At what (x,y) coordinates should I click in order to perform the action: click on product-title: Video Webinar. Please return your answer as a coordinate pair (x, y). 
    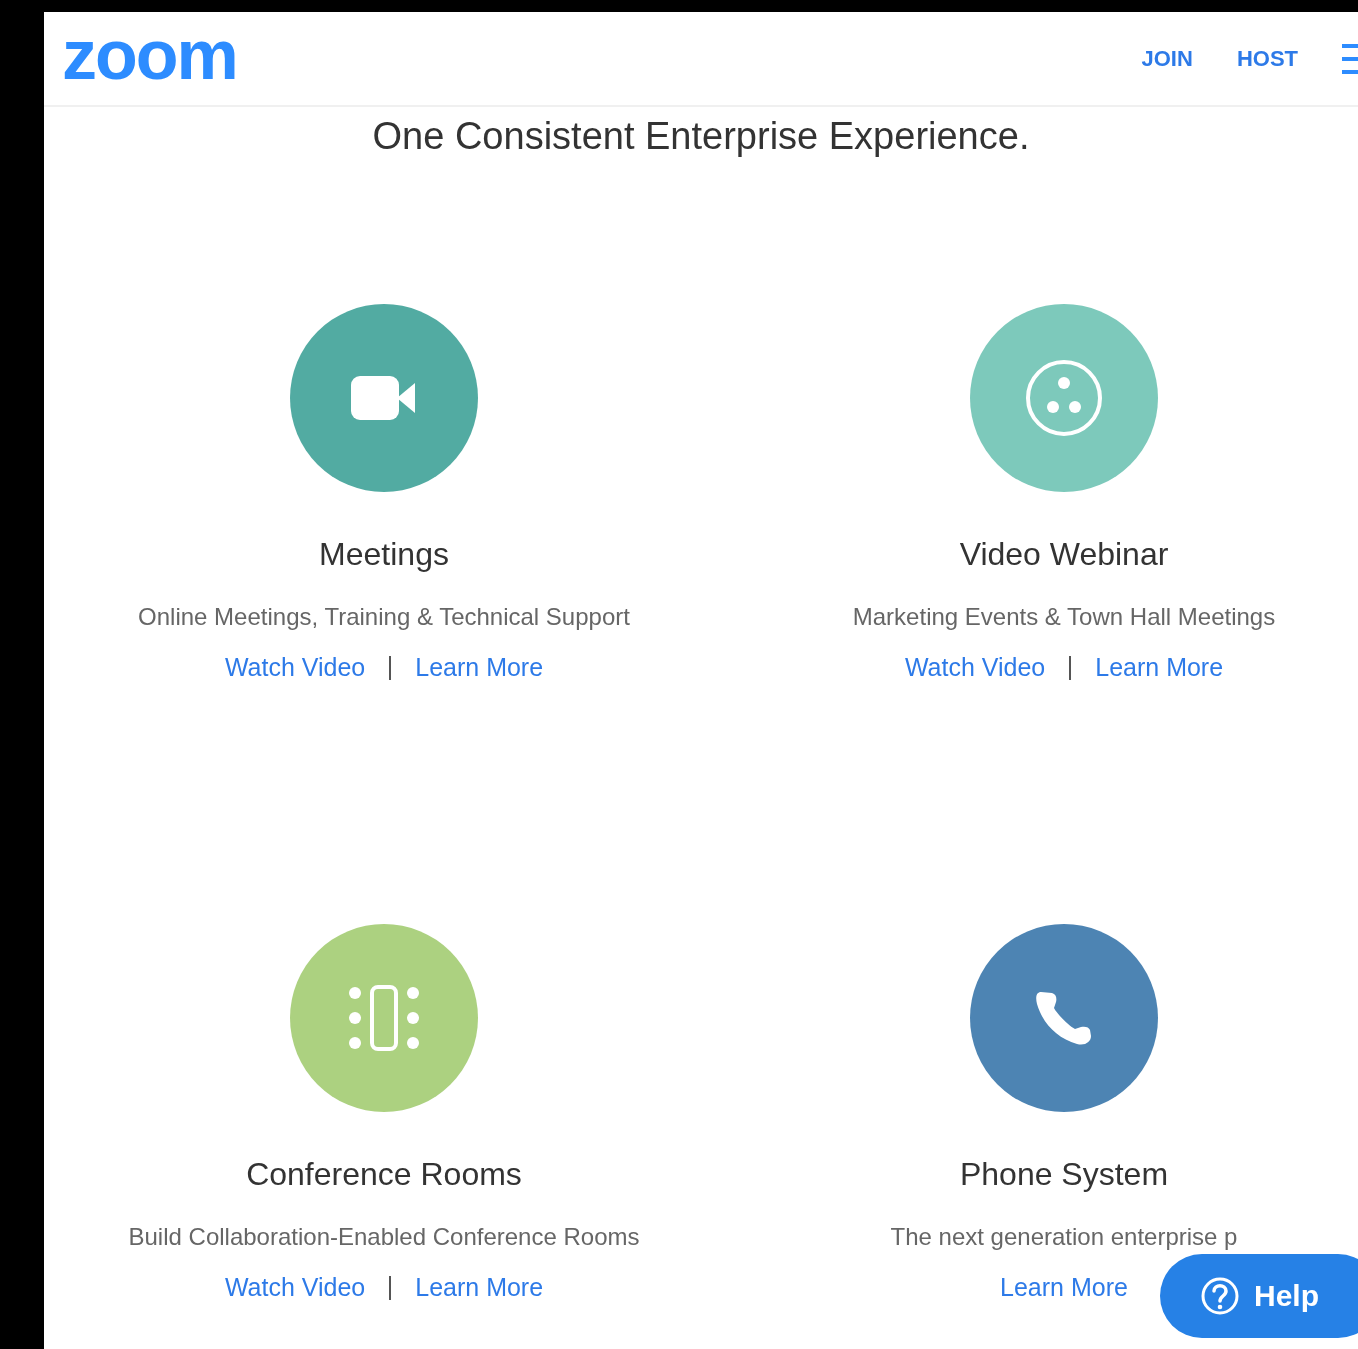
    Looking at the image, I should click on (1064, 554).